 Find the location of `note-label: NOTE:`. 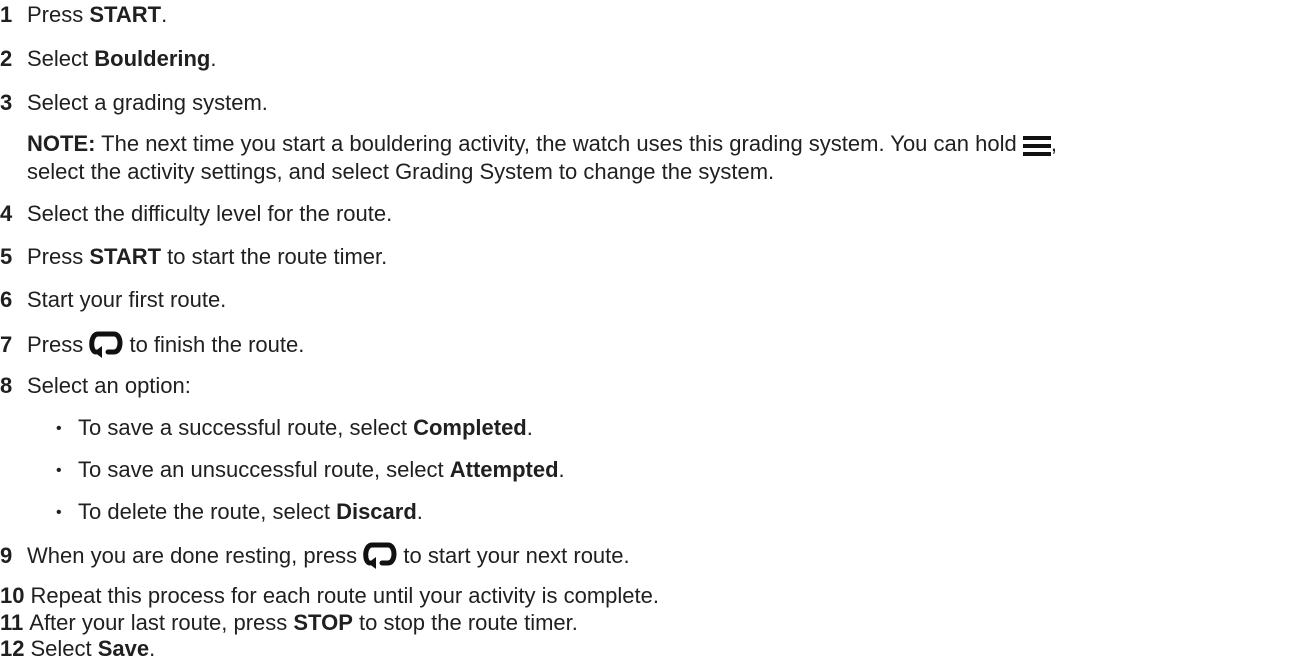

note-label: NOTE: is located at coordinates (61, 143).